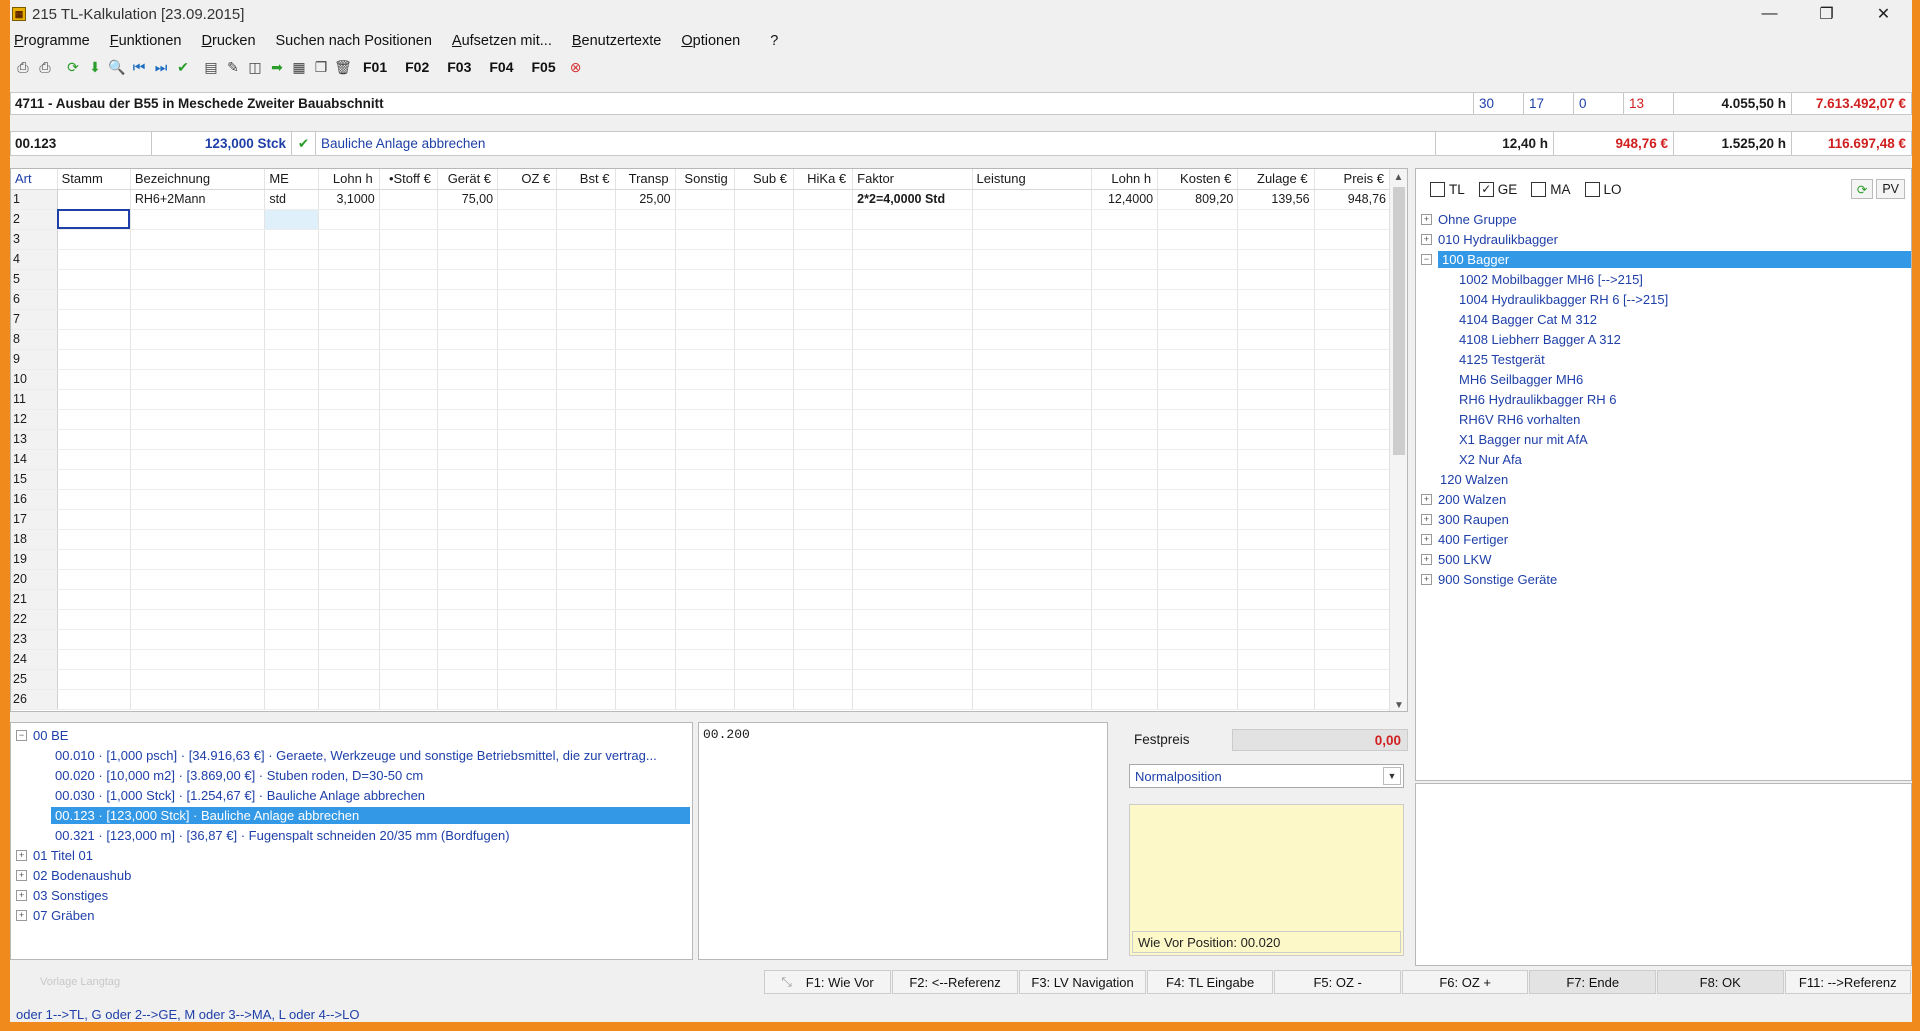 This screenshot has height=1031, width=1920. Describe the element at coordinates (303, 143) in the screenshot. I see `confirm-checkmark-icon: ✔` at that location.